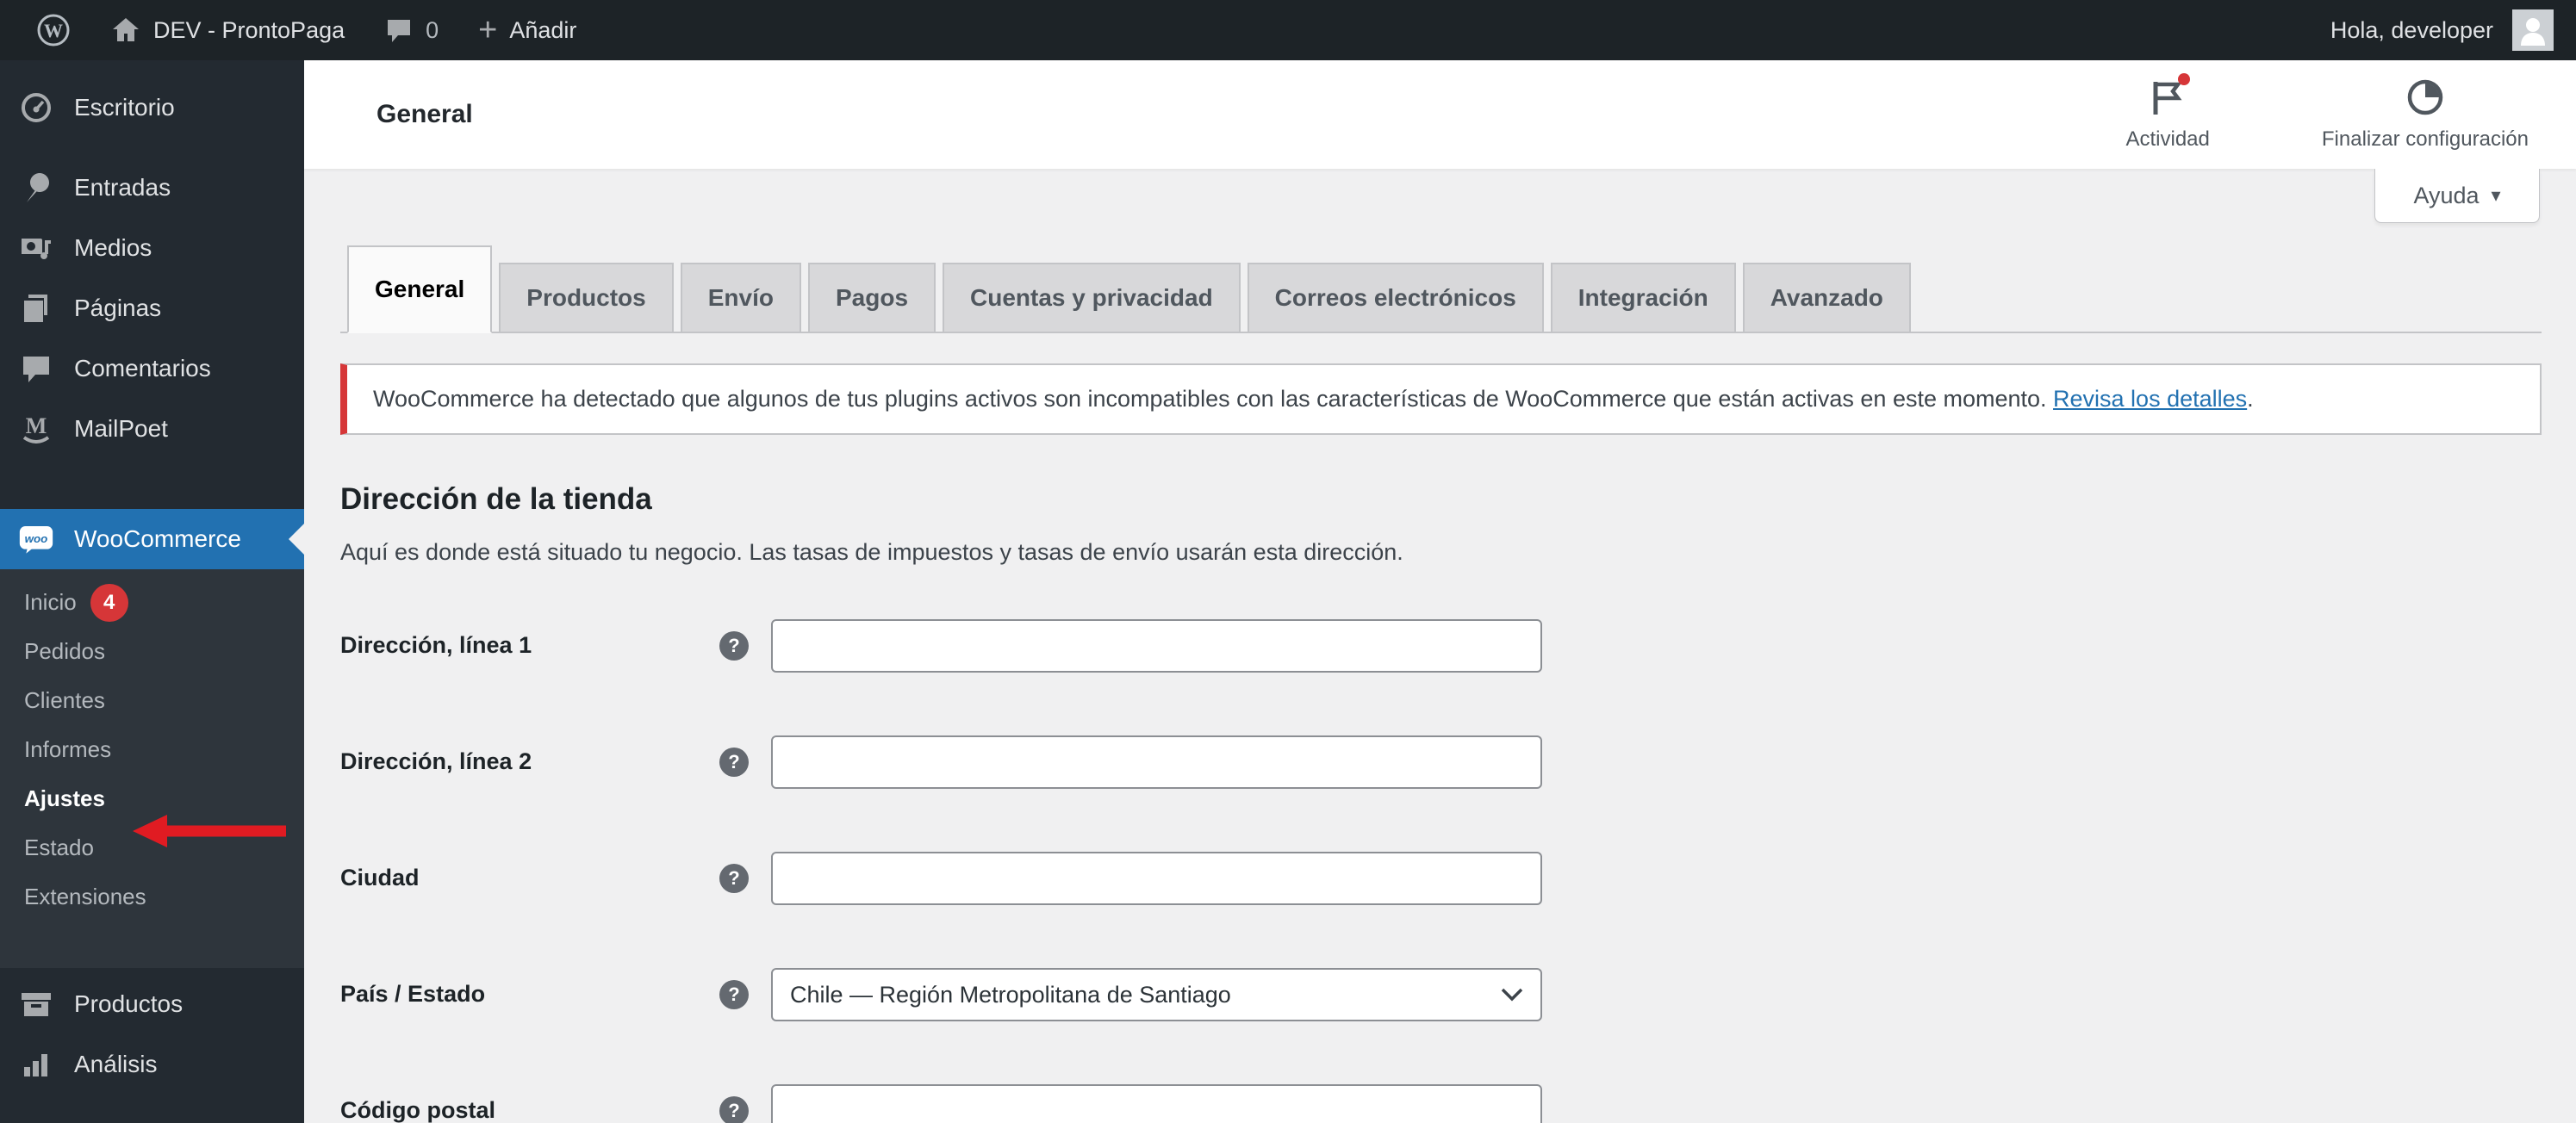  I want to click on submenu-item-label: Pedidos, so click(64, 651).